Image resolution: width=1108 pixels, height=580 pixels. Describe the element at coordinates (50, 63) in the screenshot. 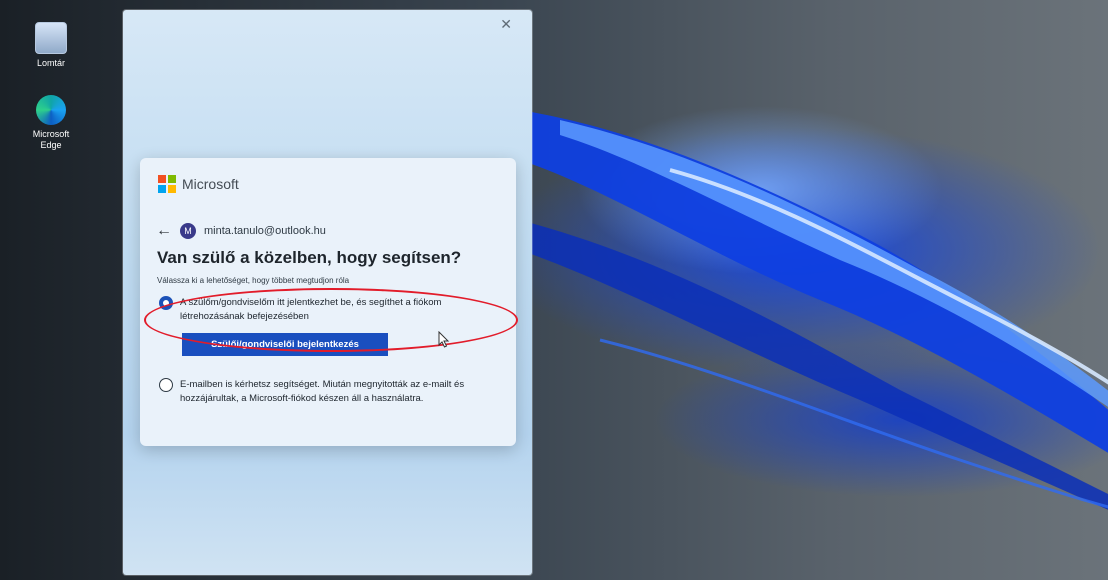

I see `desktop-icon-label: Lomtár` at that location.